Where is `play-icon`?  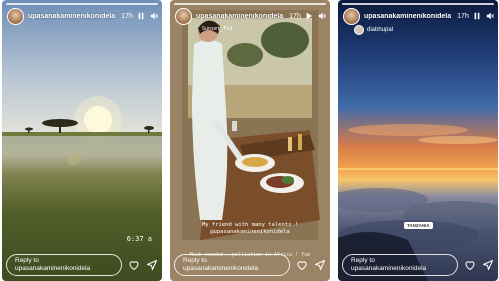 play-icon is located at coordinates (309, 16).